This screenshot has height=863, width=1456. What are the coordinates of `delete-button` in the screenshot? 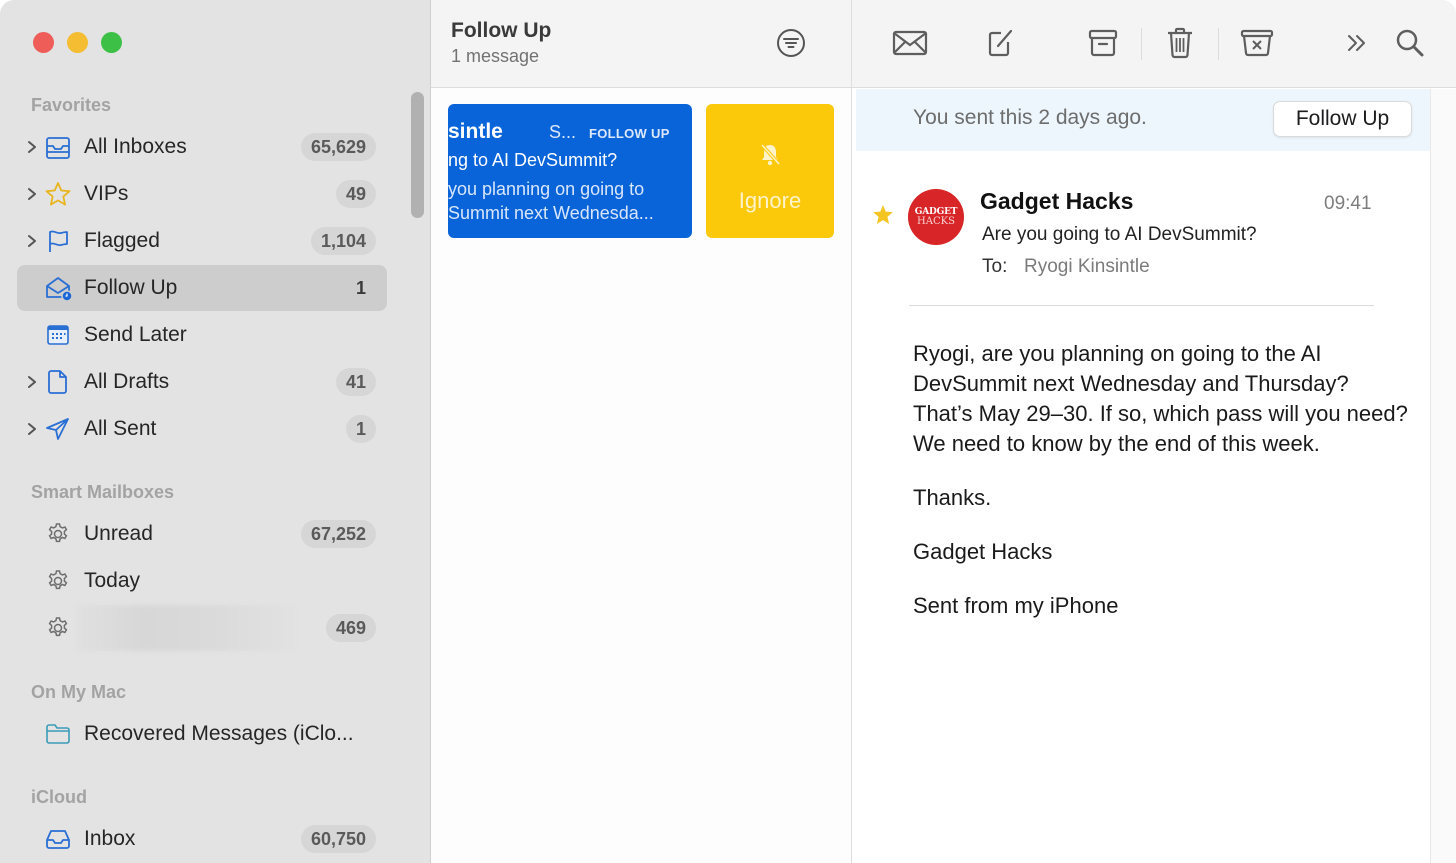 It's located at (1180, 43).